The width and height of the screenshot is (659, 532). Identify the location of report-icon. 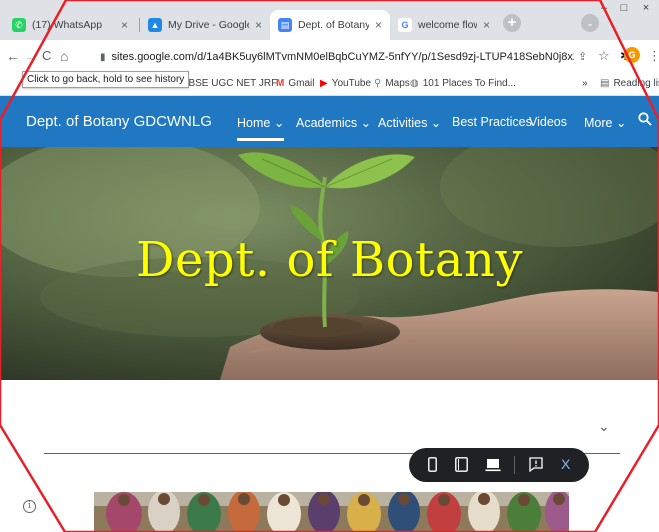
(536, 466).